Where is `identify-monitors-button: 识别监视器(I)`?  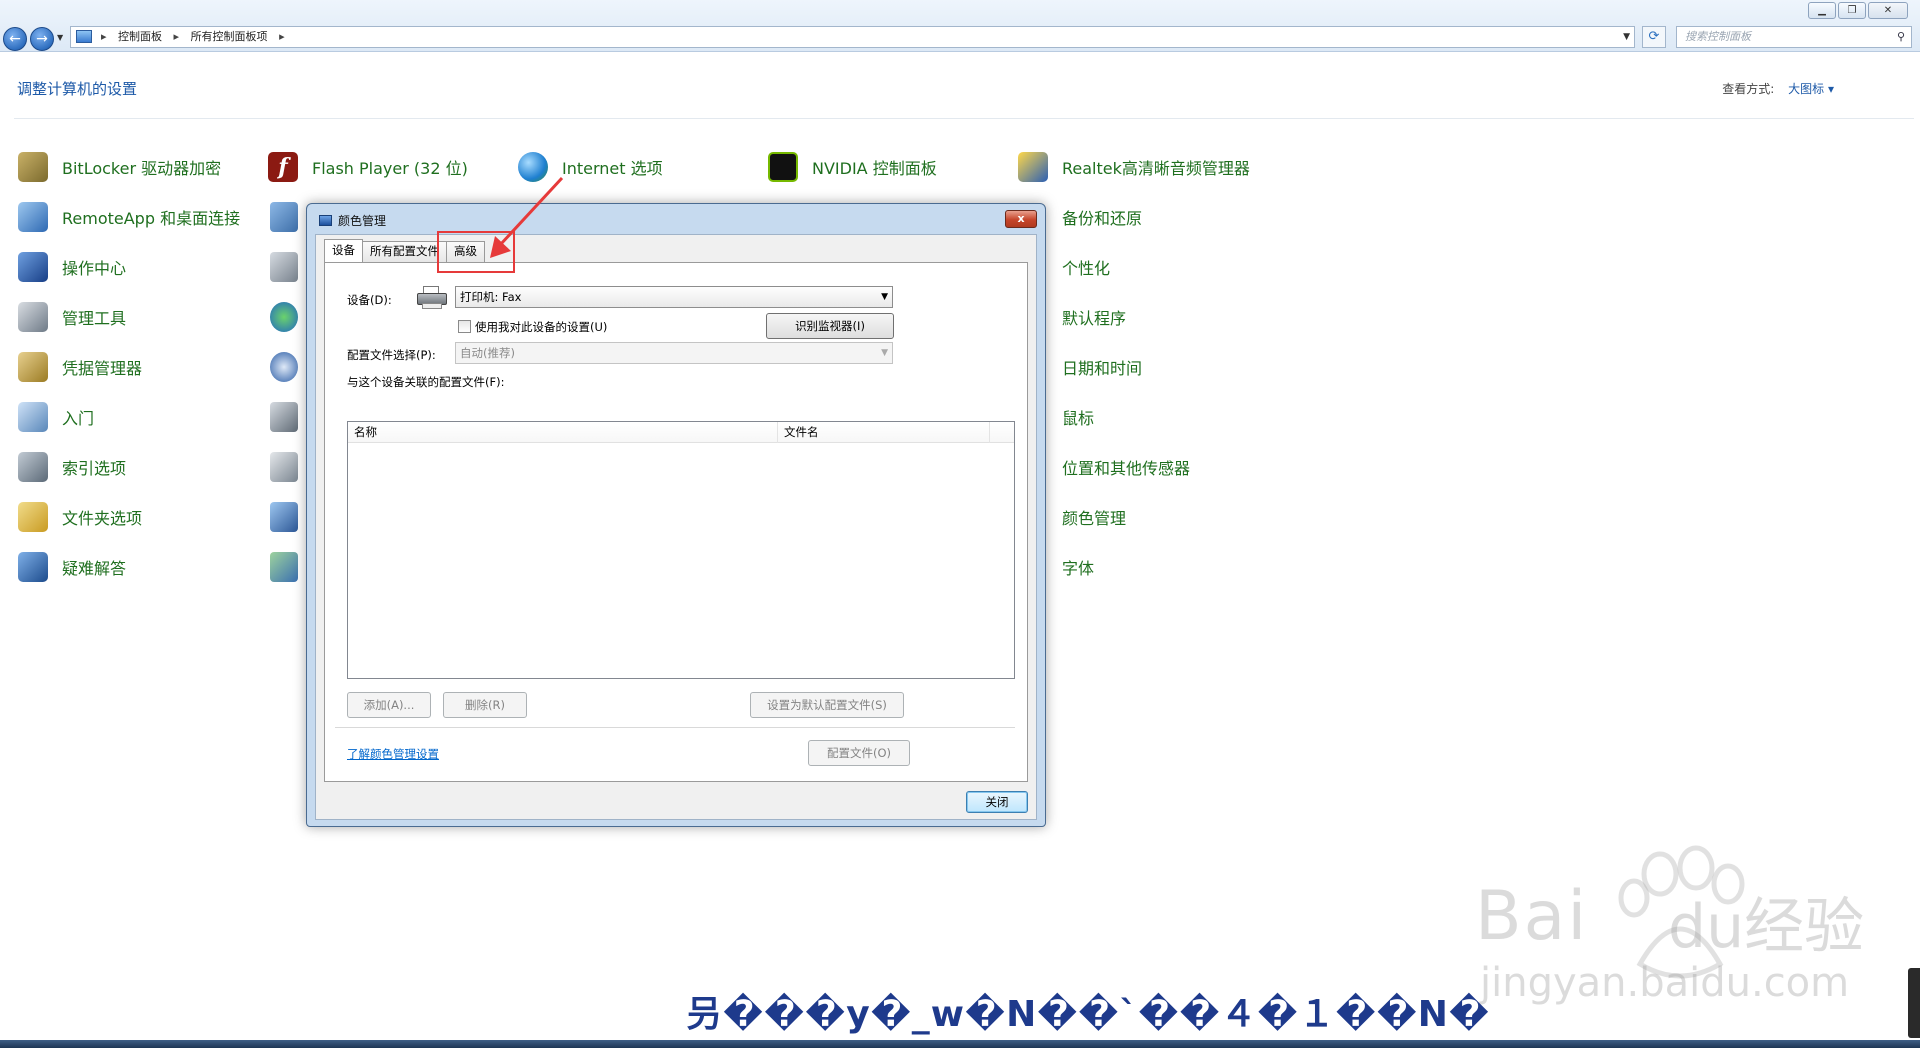
identify-monitors-button: 识别监视器(I) is located at coordinates (830, 326).